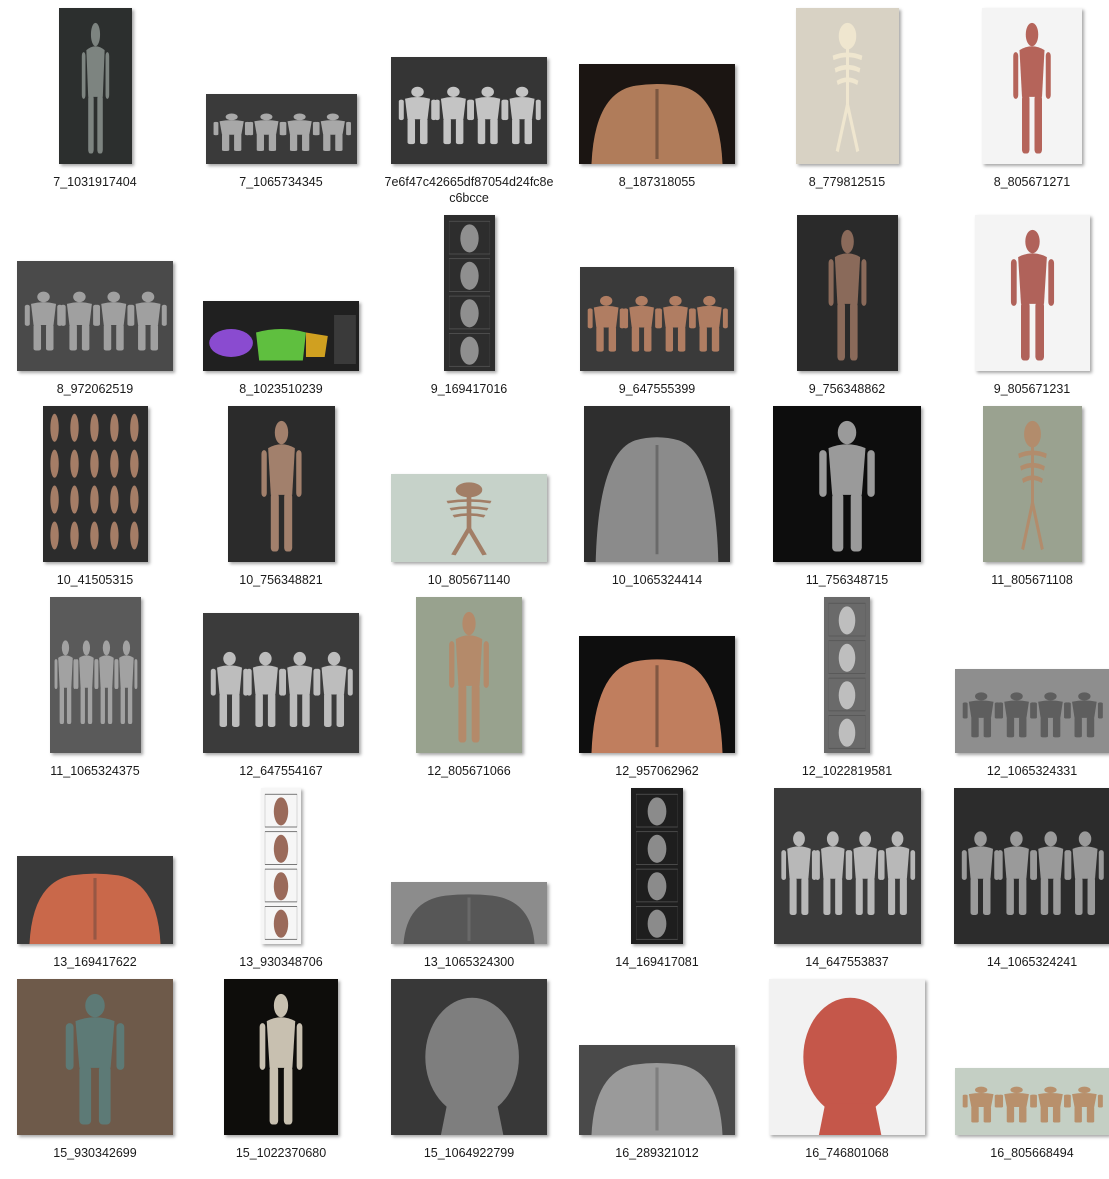  Describe the element at coordinates (847, 771) in the screenshot. I see `file-name-label: 12_1022819581` at that location.